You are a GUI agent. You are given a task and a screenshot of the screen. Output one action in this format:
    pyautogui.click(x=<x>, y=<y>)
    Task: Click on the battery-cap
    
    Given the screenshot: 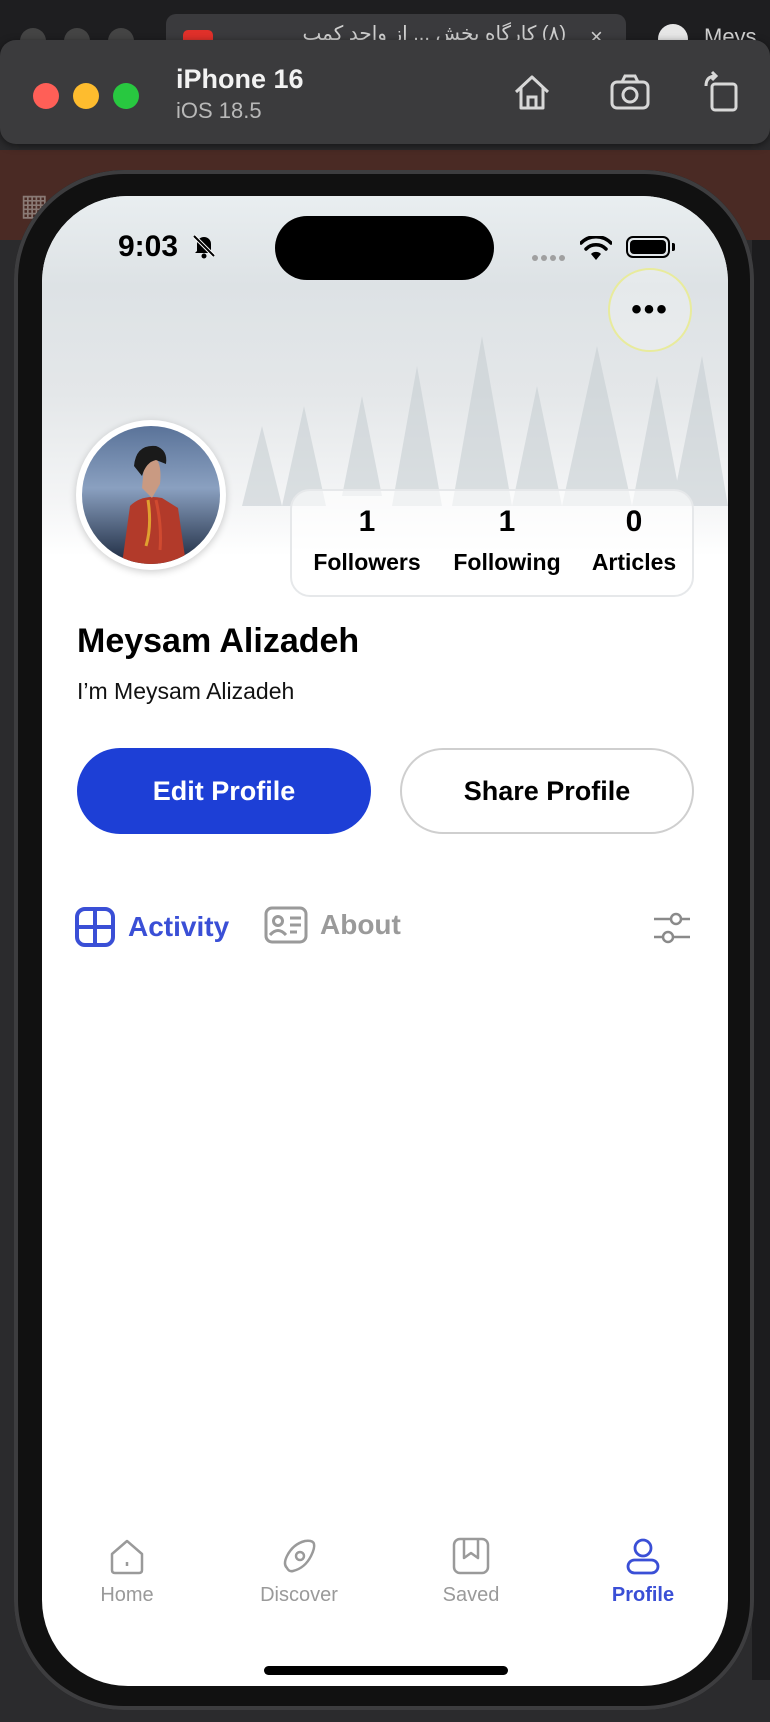 What is the action you would take?
    pyautogui.click(x=673, y=247)
    